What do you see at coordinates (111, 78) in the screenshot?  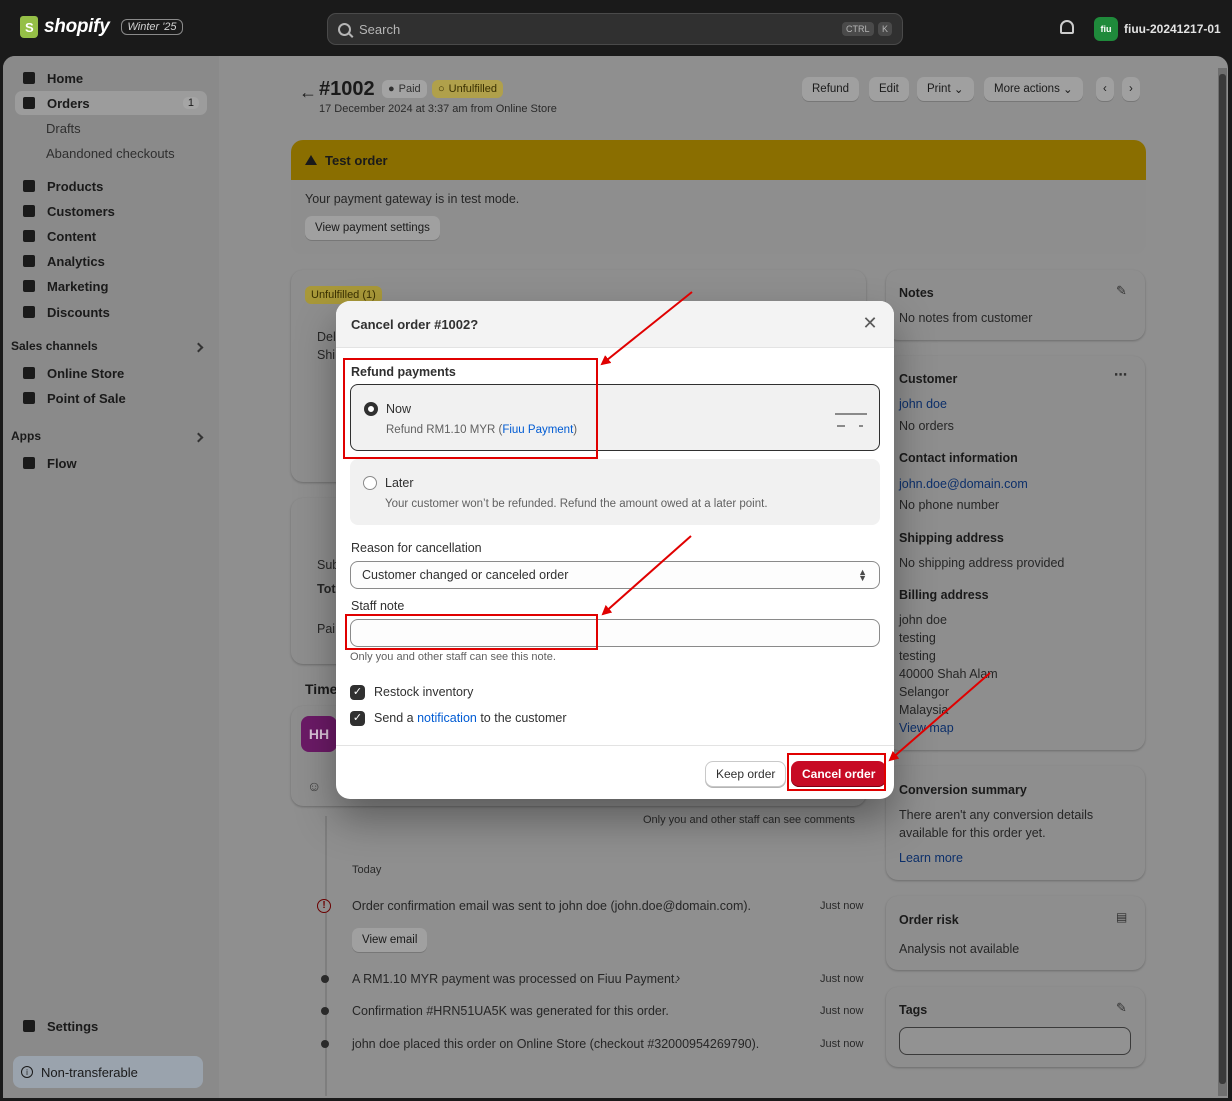 I see `sidebar-item-home: Home` at bounding box center [111, 78].